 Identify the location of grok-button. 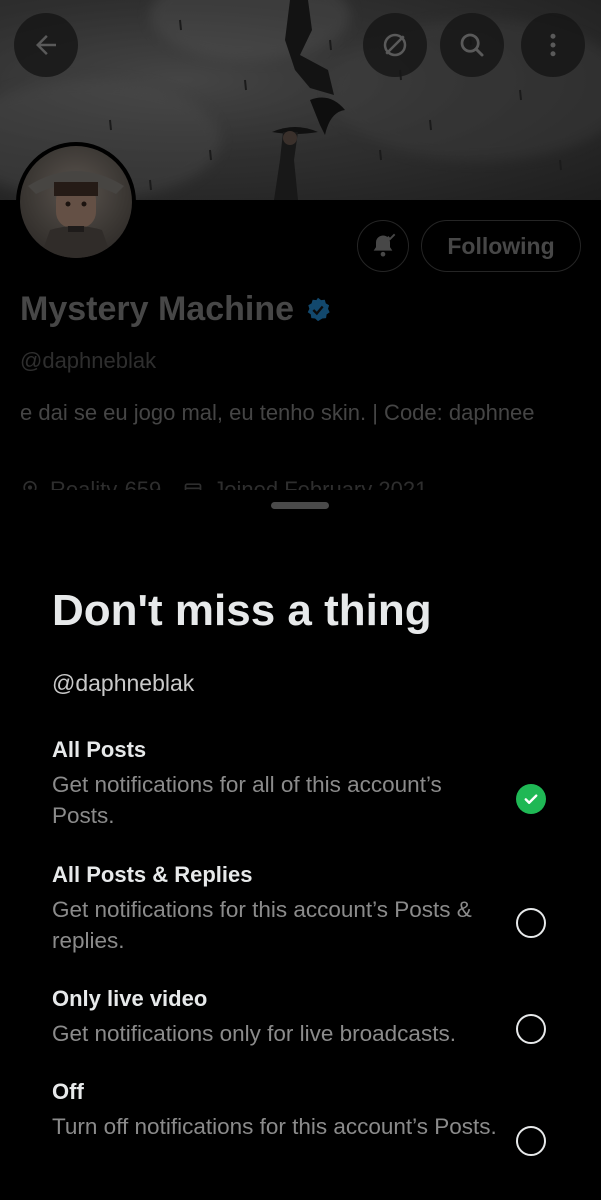
(395, 45).